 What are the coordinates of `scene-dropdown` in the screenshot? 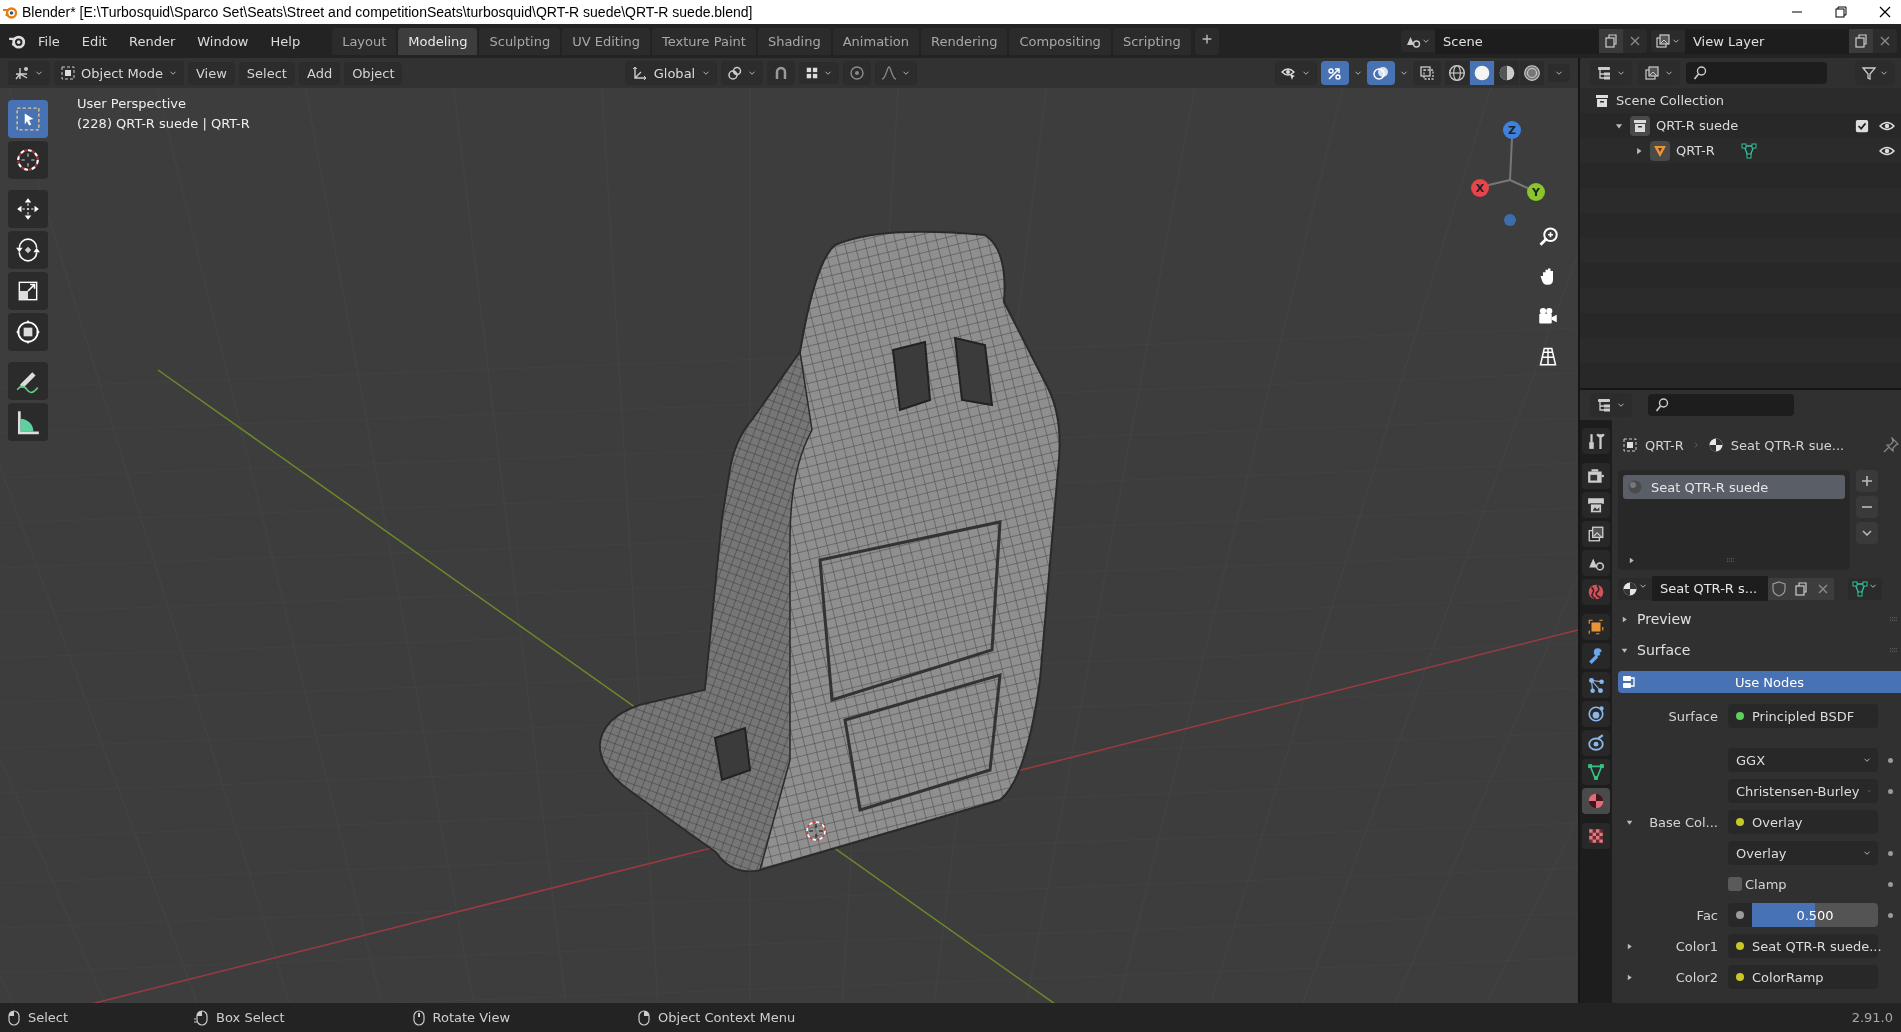 It's located at (1418, 41).